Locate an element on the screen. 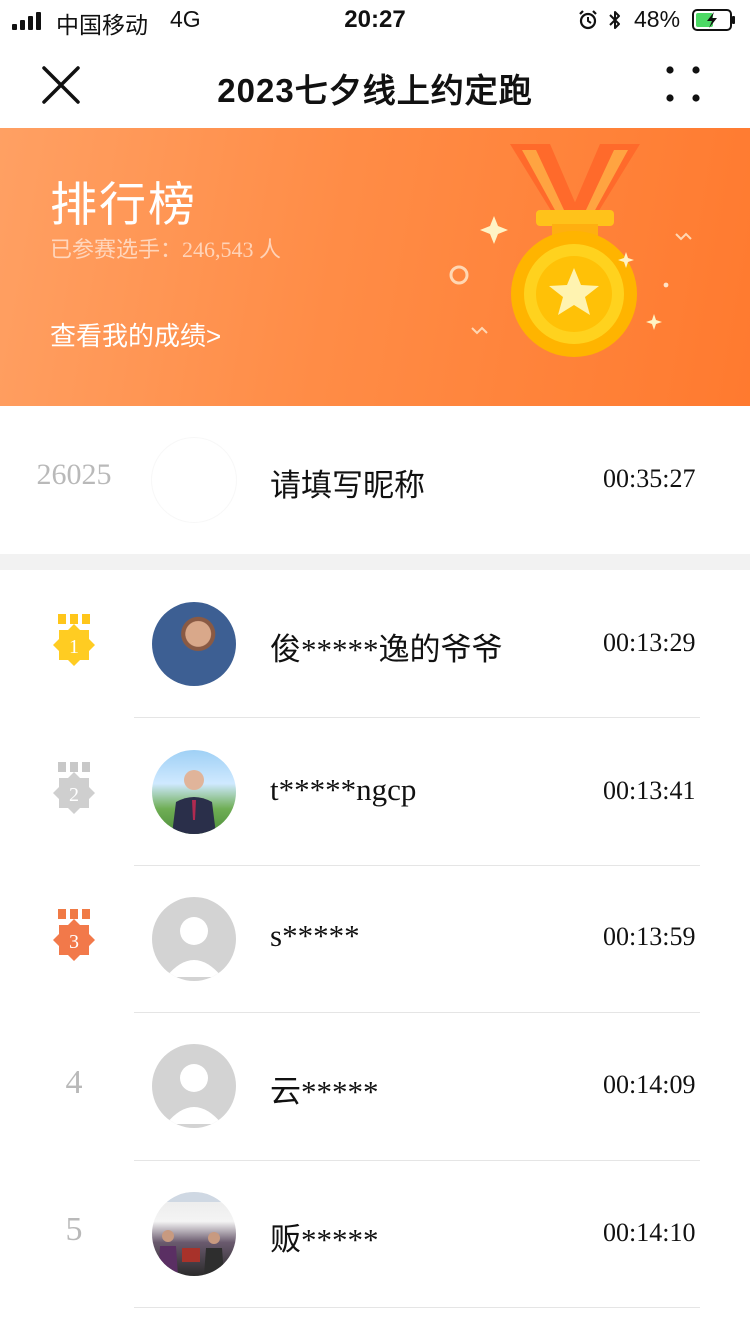 The width and height of the screenshot is (750, 1334). participant-count: 已参赛选手：246,543 人 is located at coordinates (166, 249).